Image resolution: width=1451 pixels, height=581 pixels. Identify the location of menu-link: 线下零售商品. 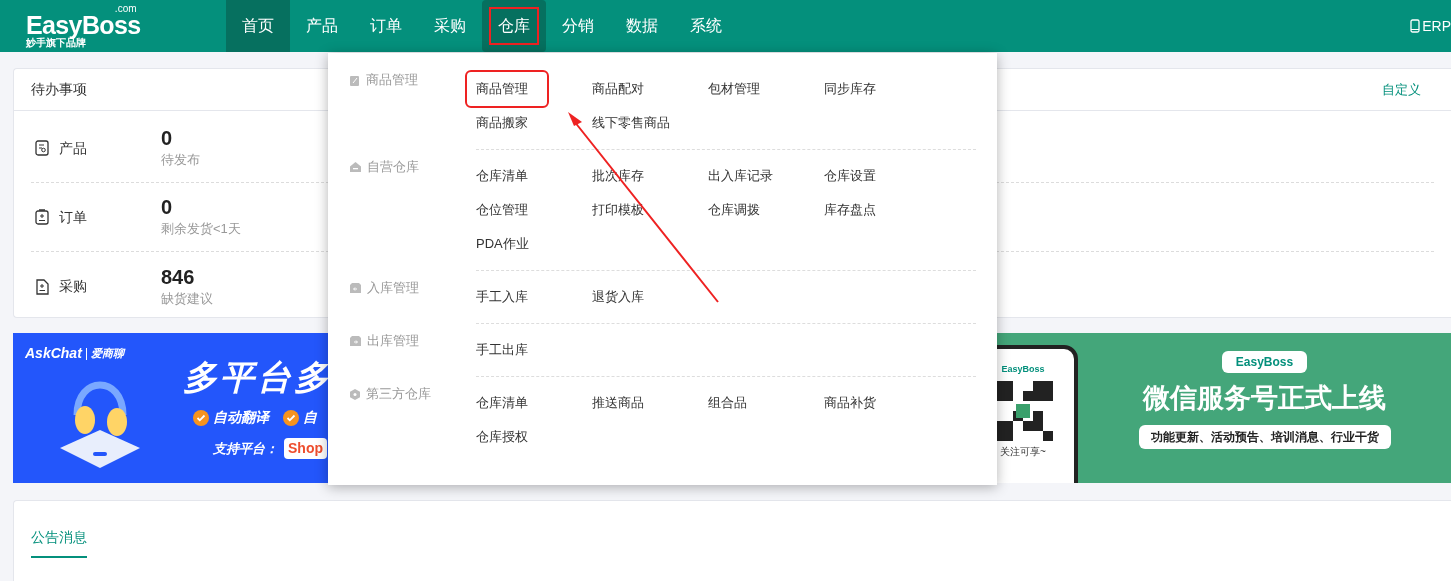
(631, 123).